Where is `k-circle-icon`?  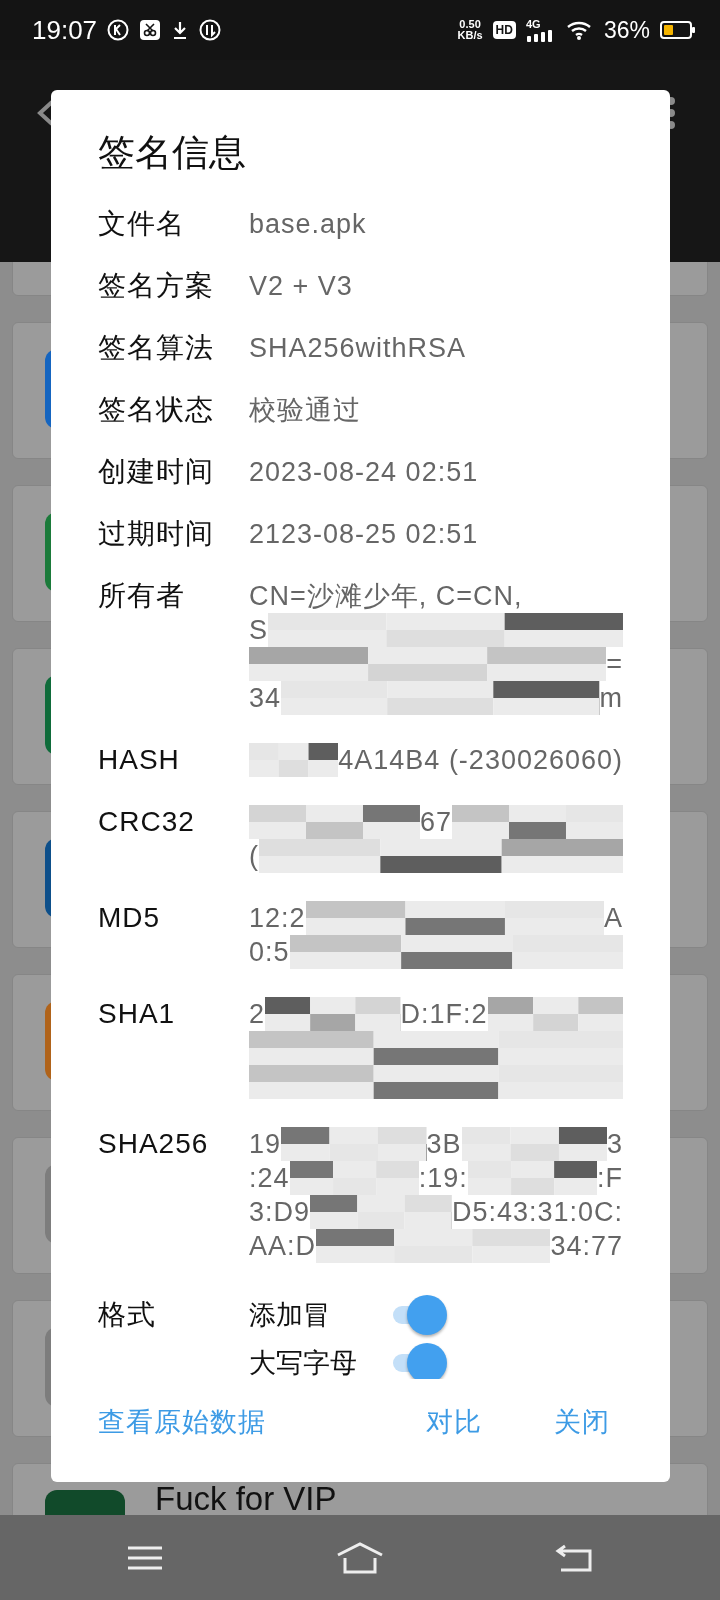
k-circle-icon is located at coordinates (118, 30).